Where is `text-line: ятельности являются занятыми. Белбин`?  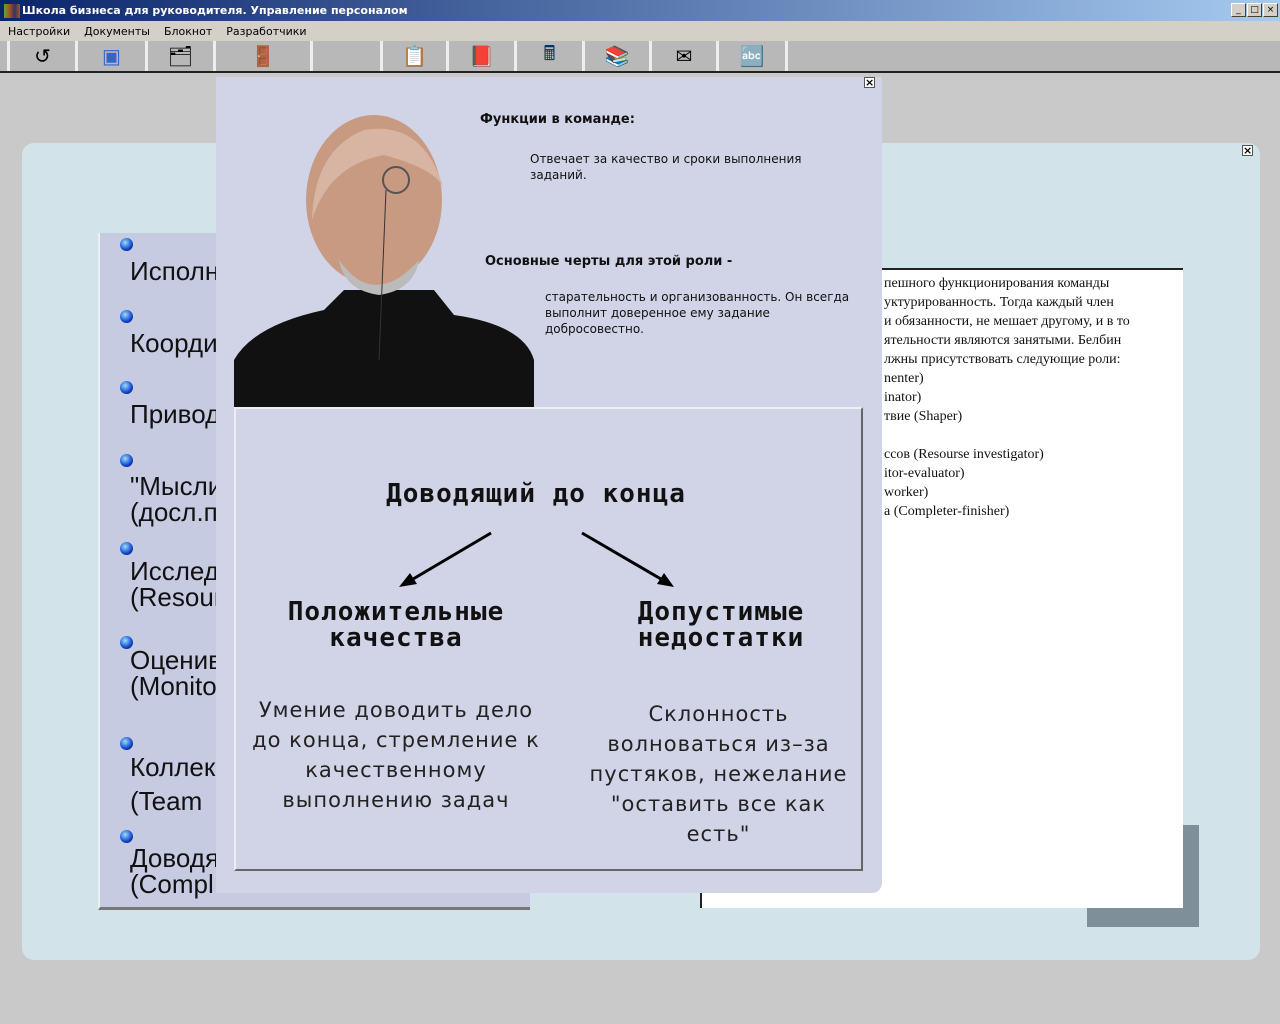
text-line: ятельности являются занятыми. Белбин is located at coordinates (1003, 340).